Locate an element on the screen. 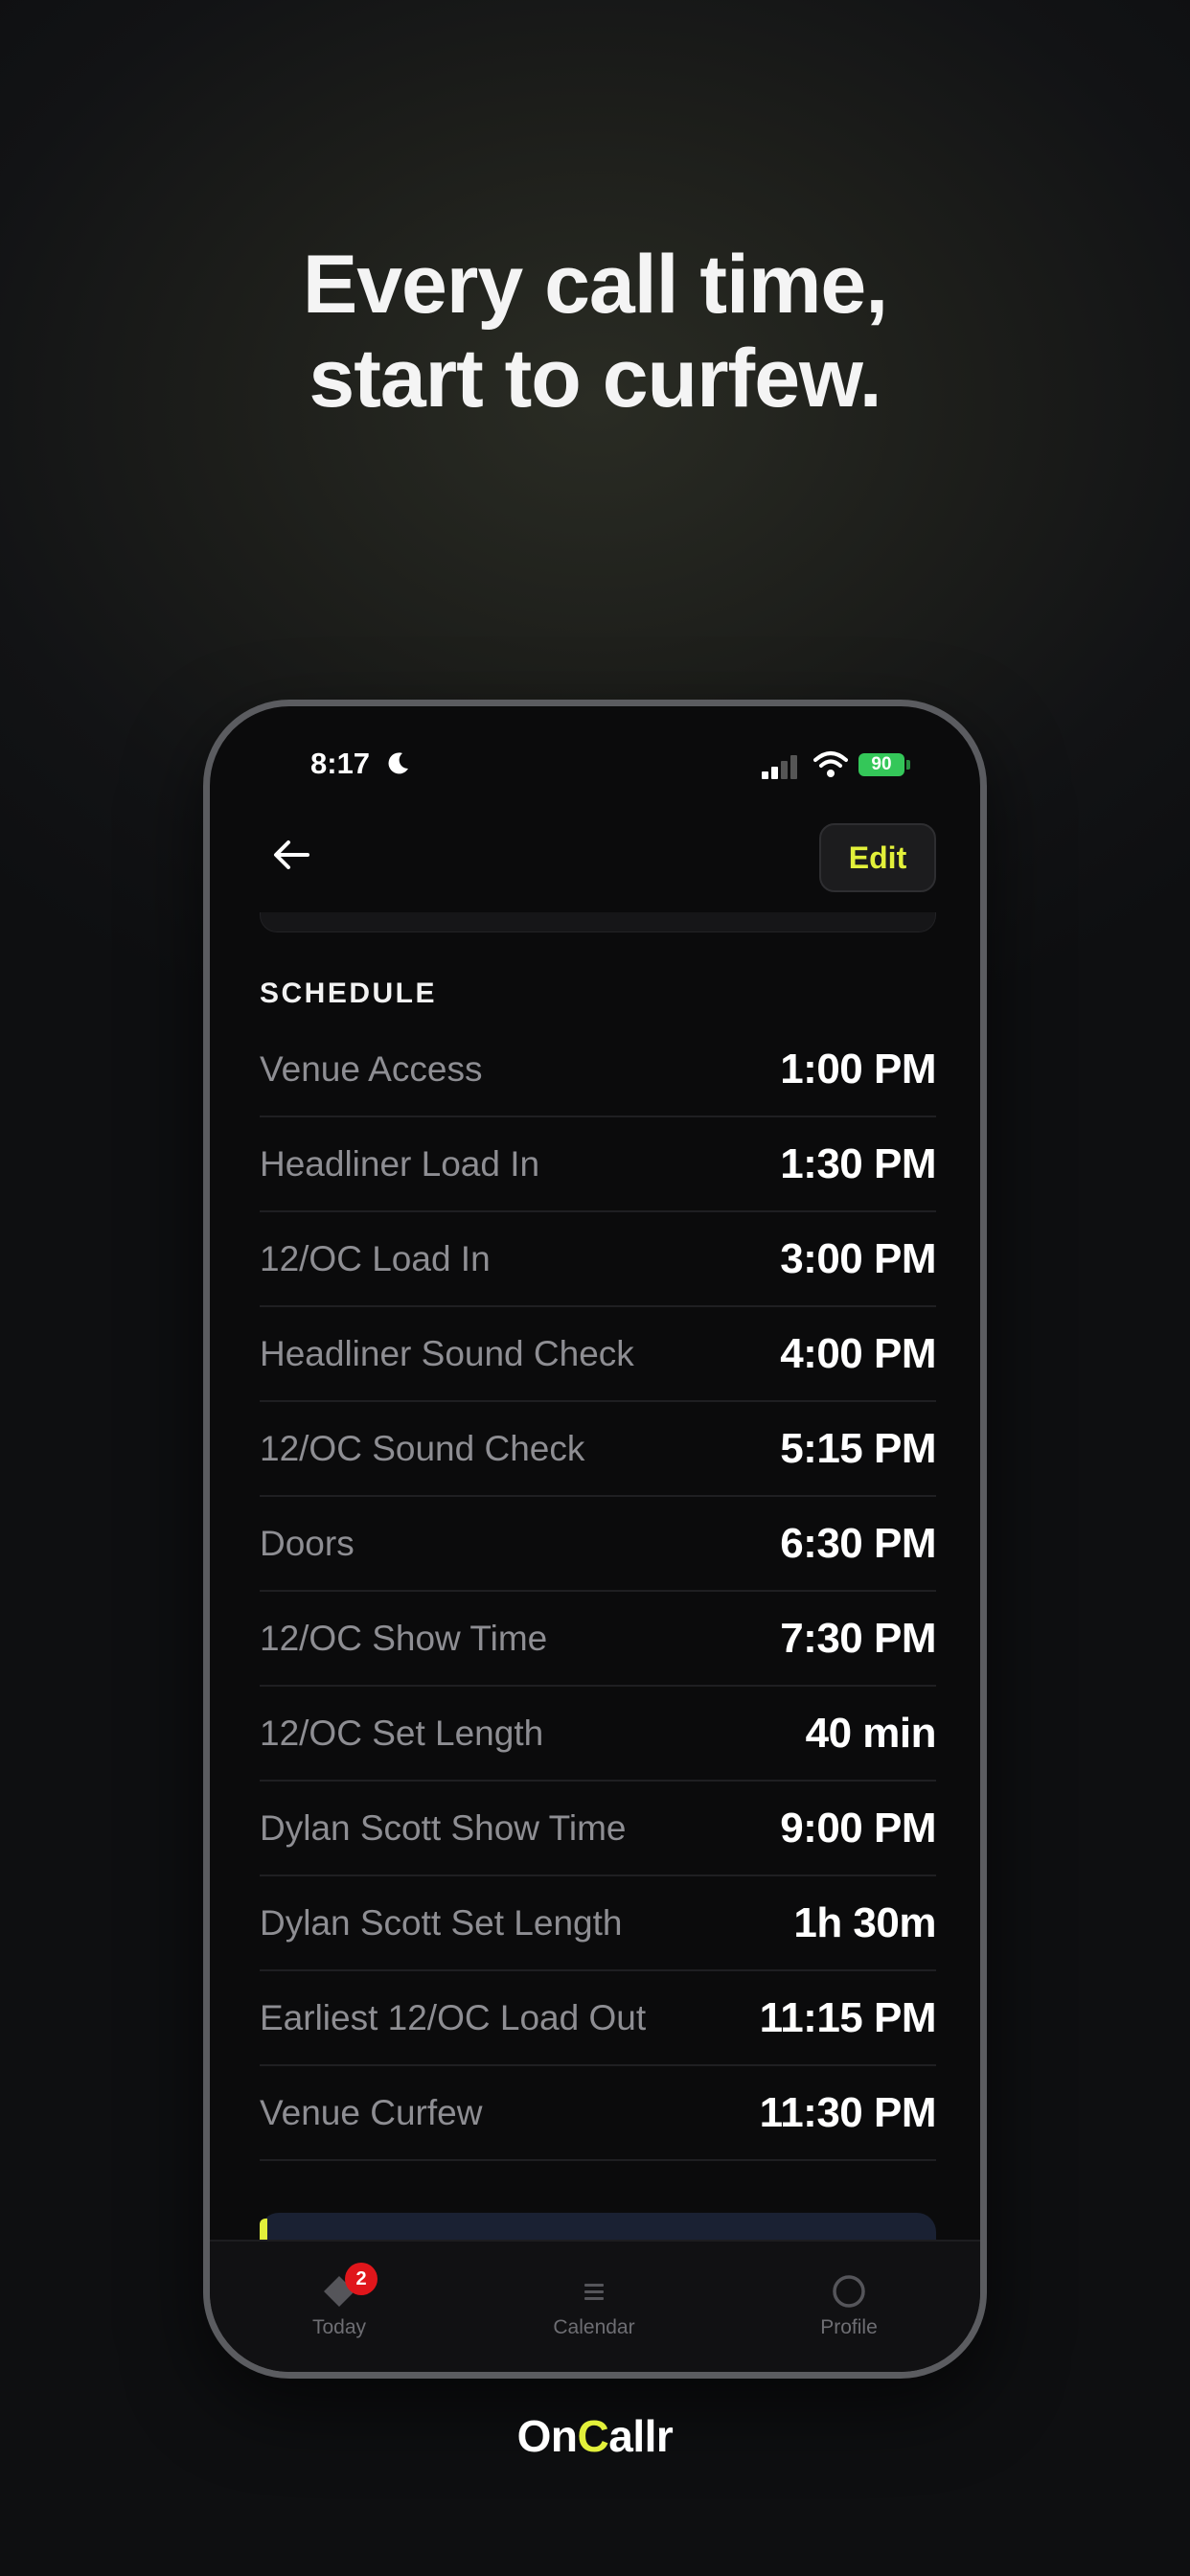 This screenshot has width=1190, height=2576. schedule-row: Earliest 12/OC Load Out 11:15 PM is located at coordinates (599, 2019).